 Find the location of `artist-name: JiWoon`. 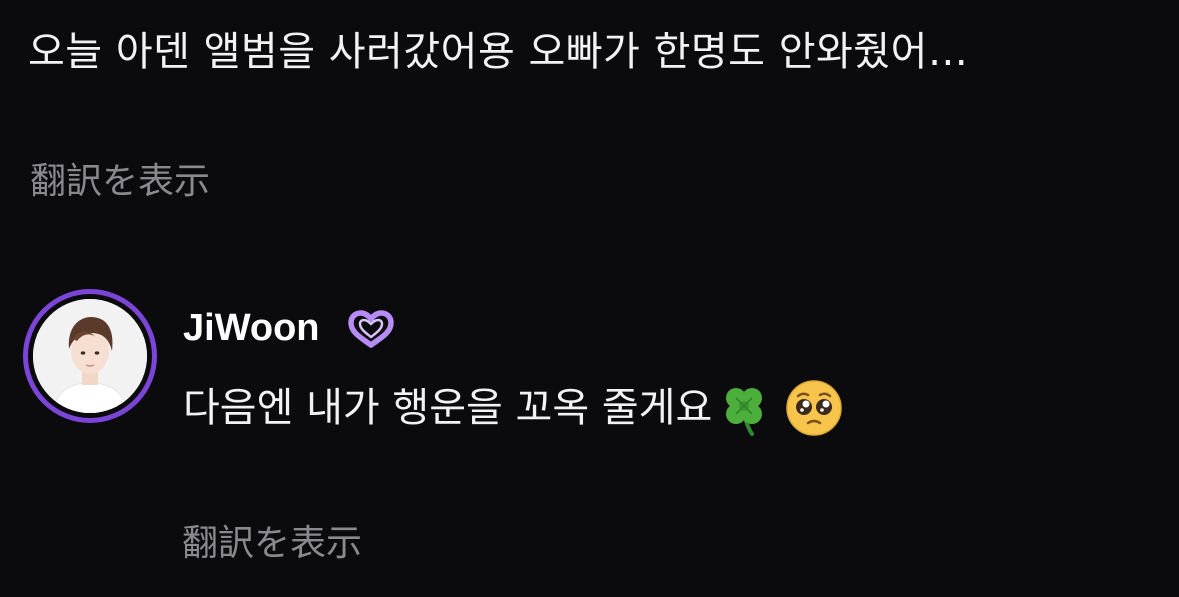

artist-name: JiWoon is located at coordinates (251, 328).